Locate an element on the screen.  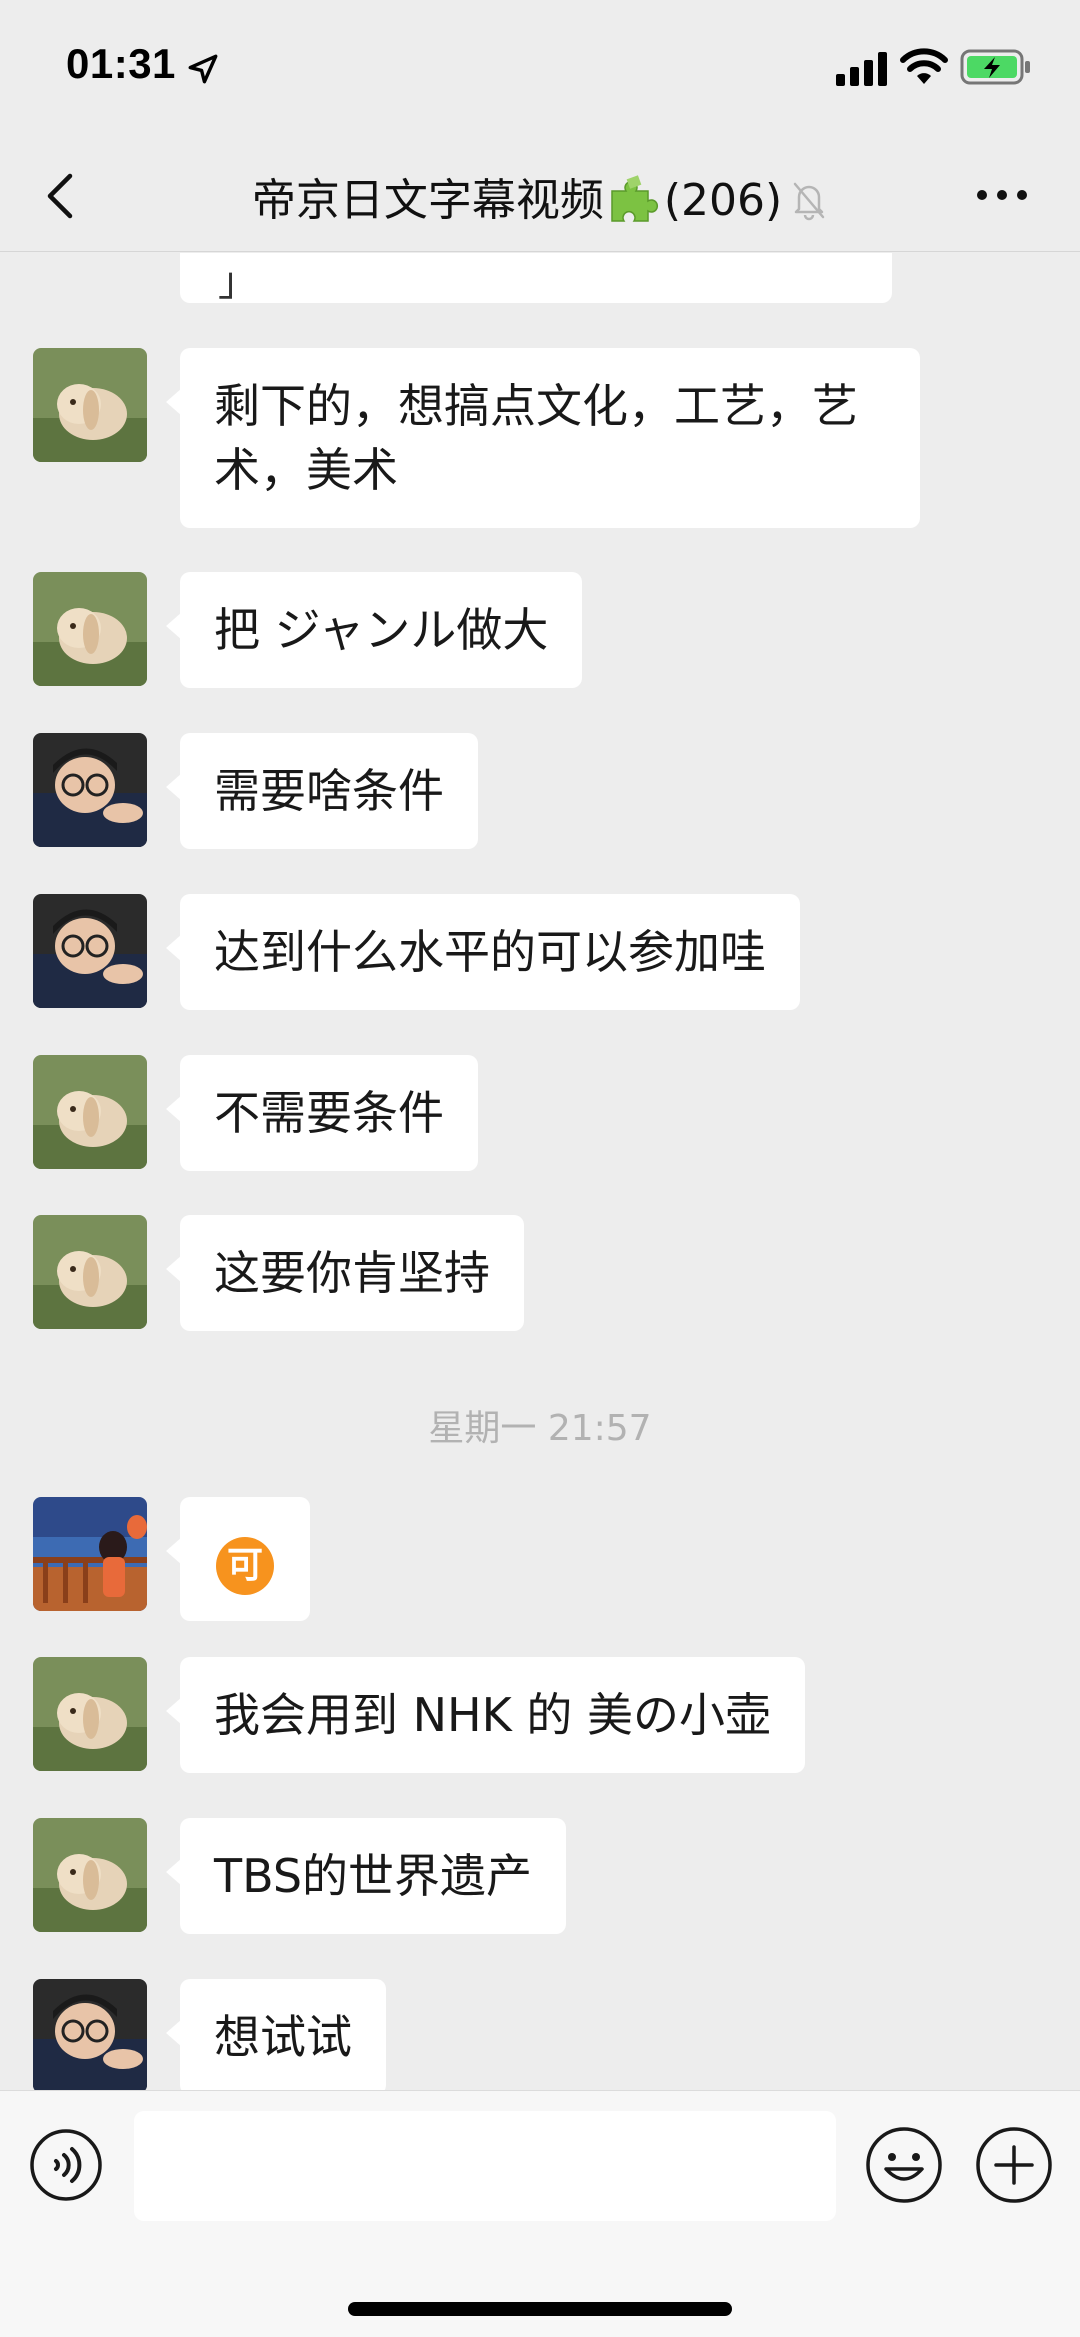
message-bubble: 想试试 is located at coordinates (276, 2034).